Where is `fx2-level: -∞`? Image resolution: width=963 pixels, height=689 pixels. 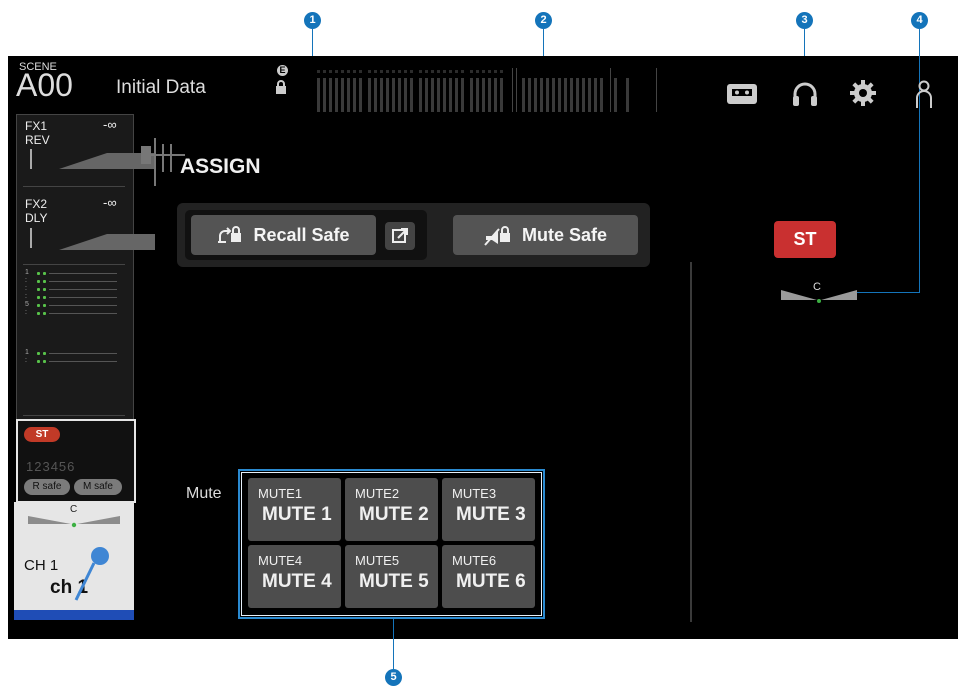 fx2-level: -∞ is located at coordinates (110, 202).